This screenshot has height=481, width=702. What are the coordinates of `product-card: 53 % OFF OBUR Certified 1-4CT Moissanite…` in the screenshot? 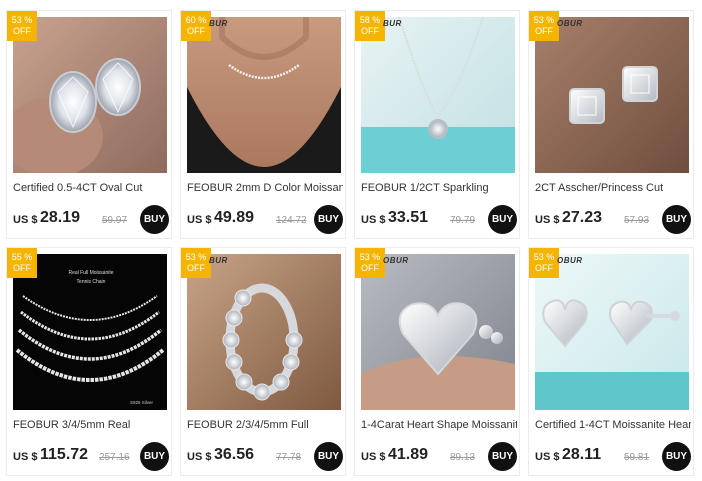 It's located at (611, 361).